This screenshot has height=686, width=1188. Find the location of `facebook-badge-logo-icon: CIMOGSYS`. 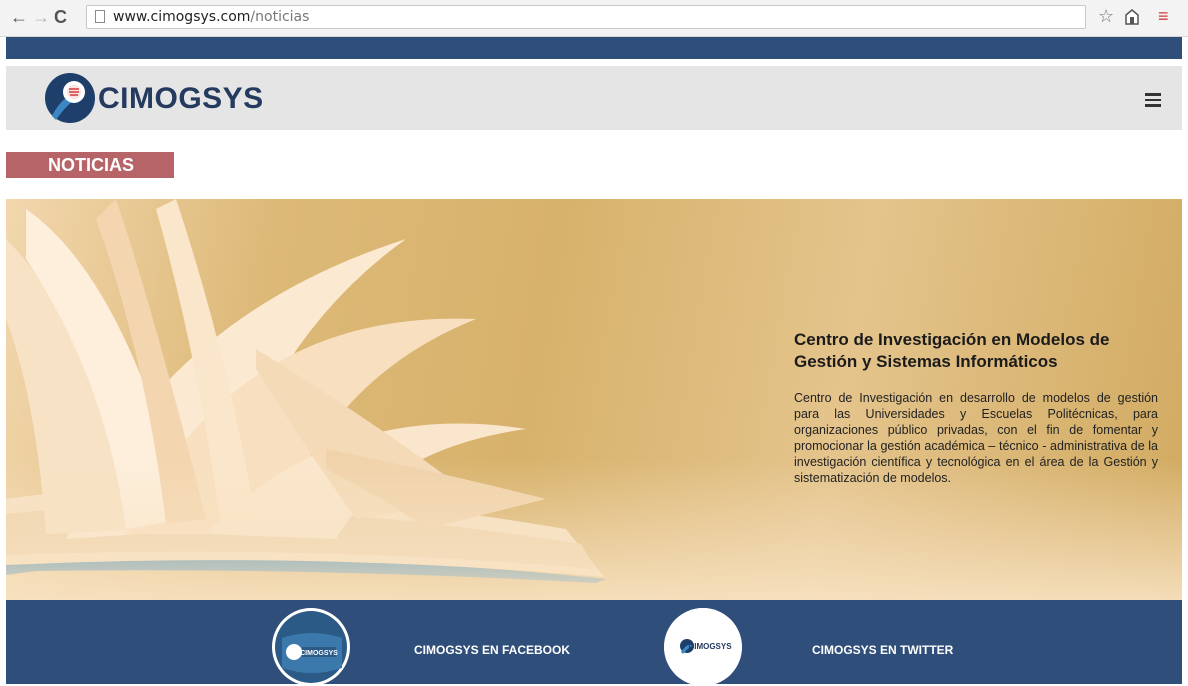

facebook-badge-logo-icon: CIMOGSYS is located at coordinates (311, 647).